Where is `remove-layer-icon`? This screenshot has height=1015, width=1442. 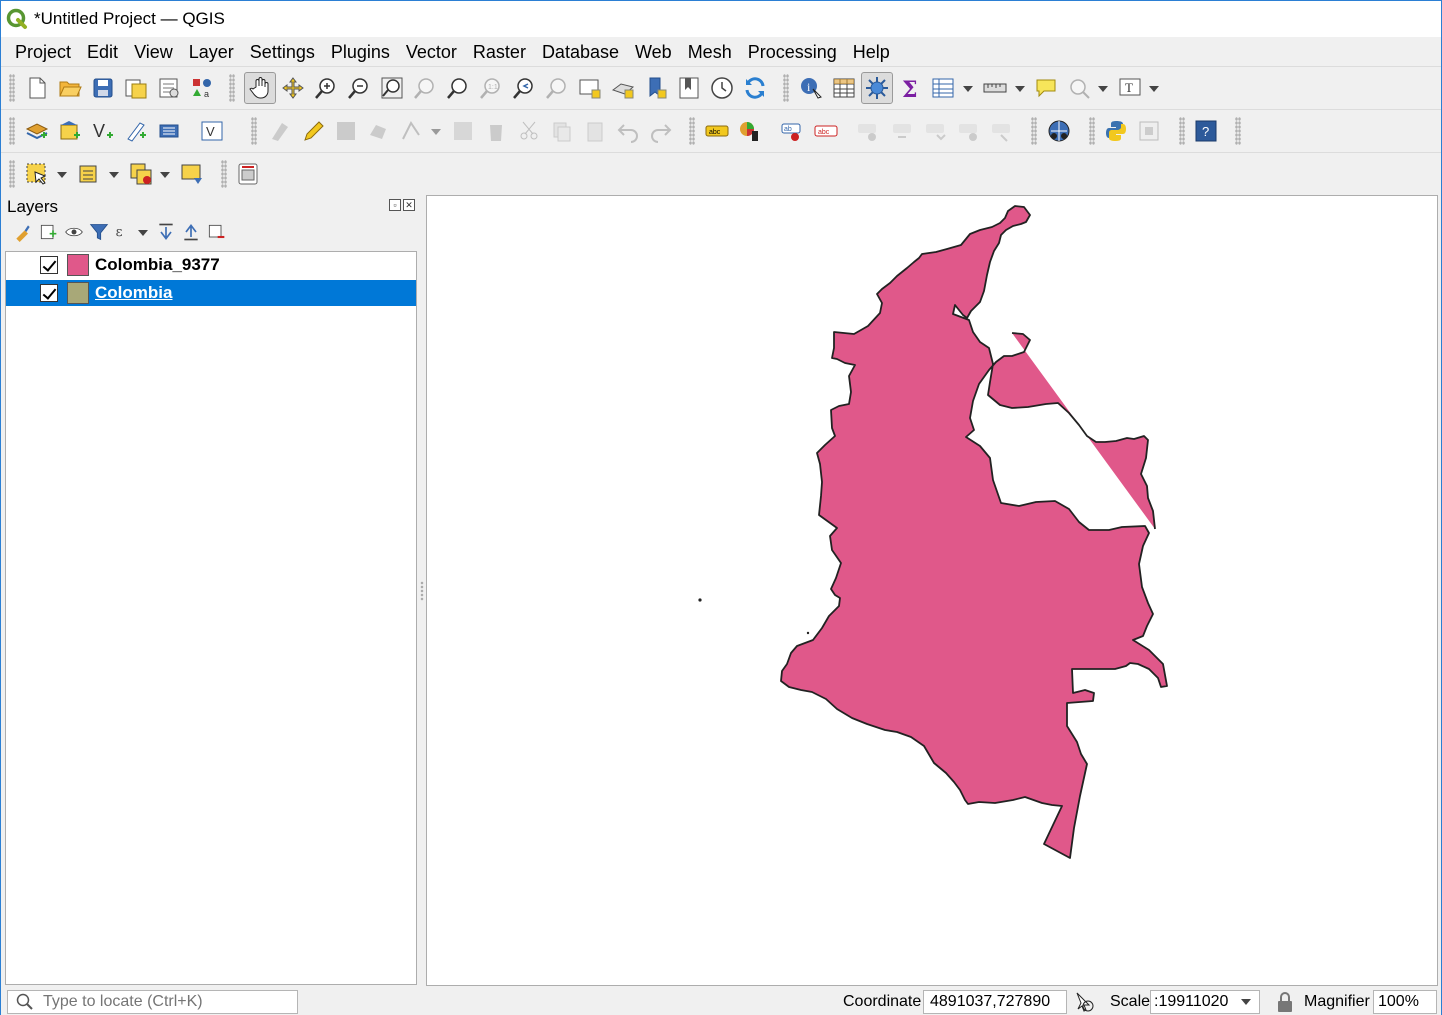 remove-layer-icon is located at coordinates (216, 232).